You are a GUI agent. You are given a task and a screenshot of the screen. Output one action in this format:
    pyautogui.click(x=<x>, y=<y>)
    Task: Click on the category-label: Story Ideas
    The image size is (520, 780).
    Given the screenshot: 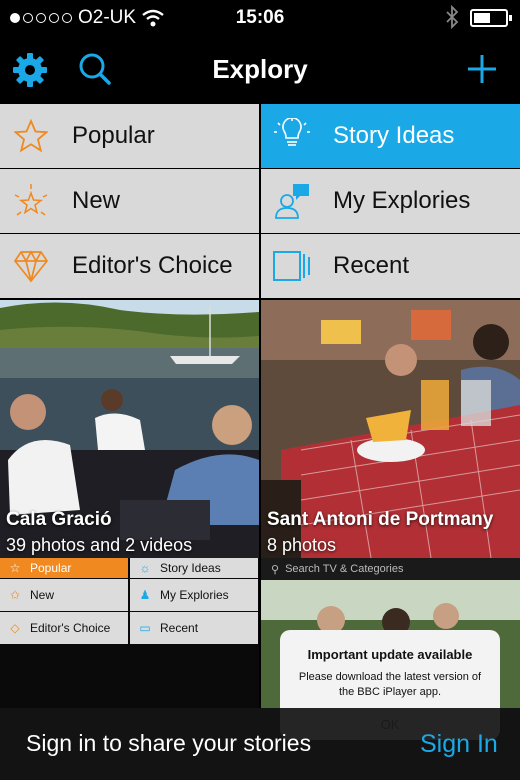 What is the action you would take?
    pyautogui.click(x=394, y=135)
    